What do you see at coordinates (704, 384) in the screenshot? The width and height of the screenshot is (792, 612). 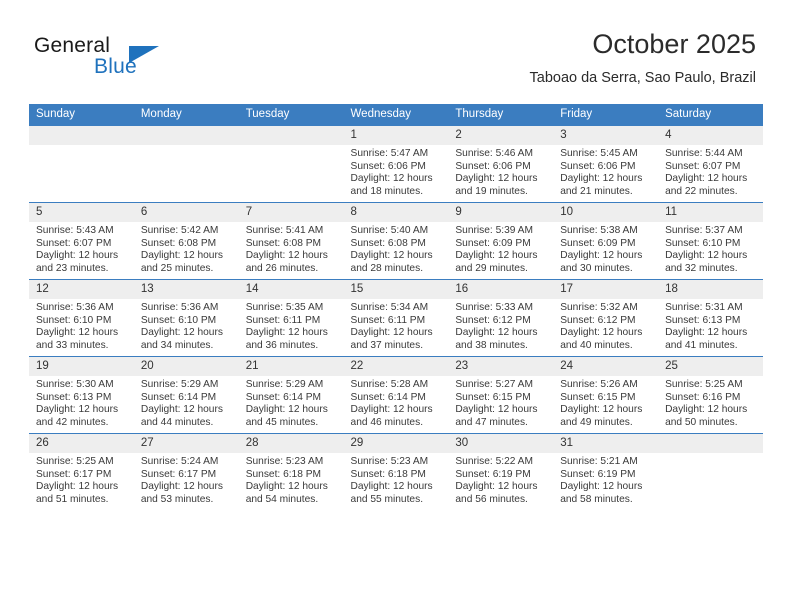 I see `sunrise-text: Sunrise: 5:25 AM` at bounding box center [704, 384].